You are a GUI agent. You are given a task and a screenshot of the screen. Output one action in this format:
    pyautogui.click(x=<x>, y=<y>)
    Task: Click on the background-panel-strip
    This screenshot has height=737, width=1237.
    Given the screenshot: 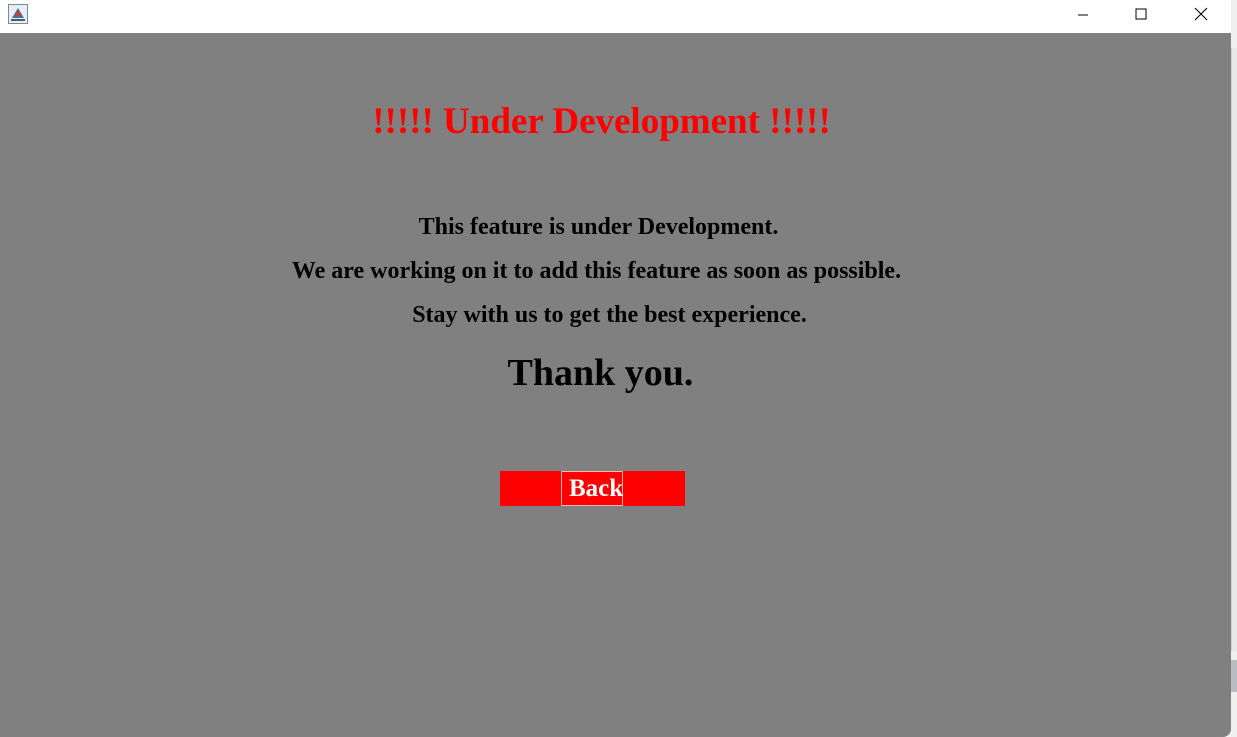 What is the action you would take?
    pyautogui.click(x=1234, y=676)
    